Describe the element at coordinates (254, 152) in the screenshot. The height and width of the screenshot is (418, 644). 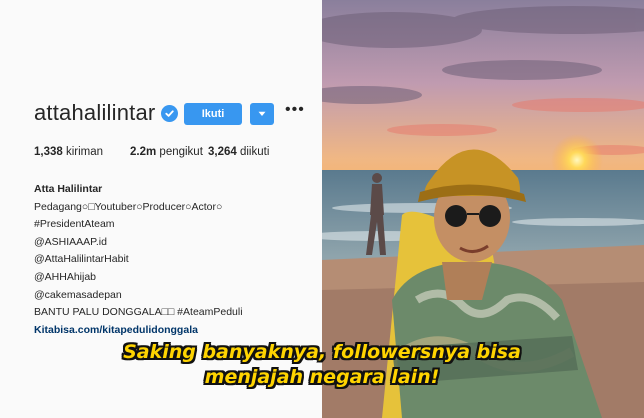
I see `following-count-label: diikuti` at that location.